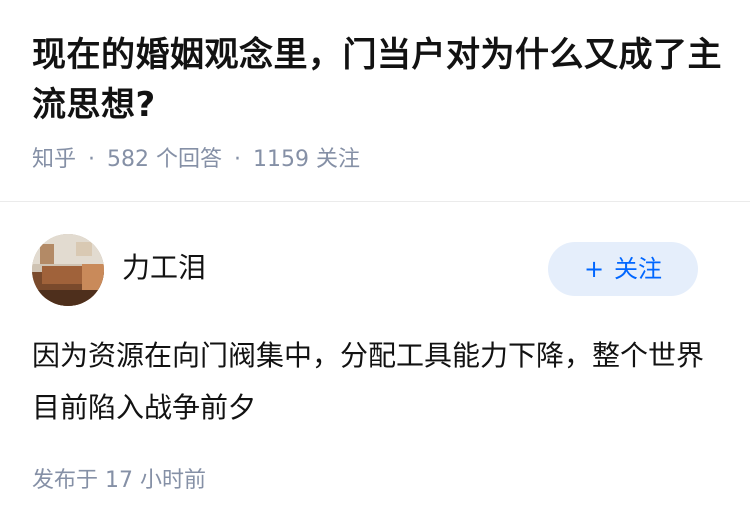 The image size is (750, 532). What do you see at coordinates (375, 201) in the screenshot?
I see `section-divider` at bounding box center [375, 201].